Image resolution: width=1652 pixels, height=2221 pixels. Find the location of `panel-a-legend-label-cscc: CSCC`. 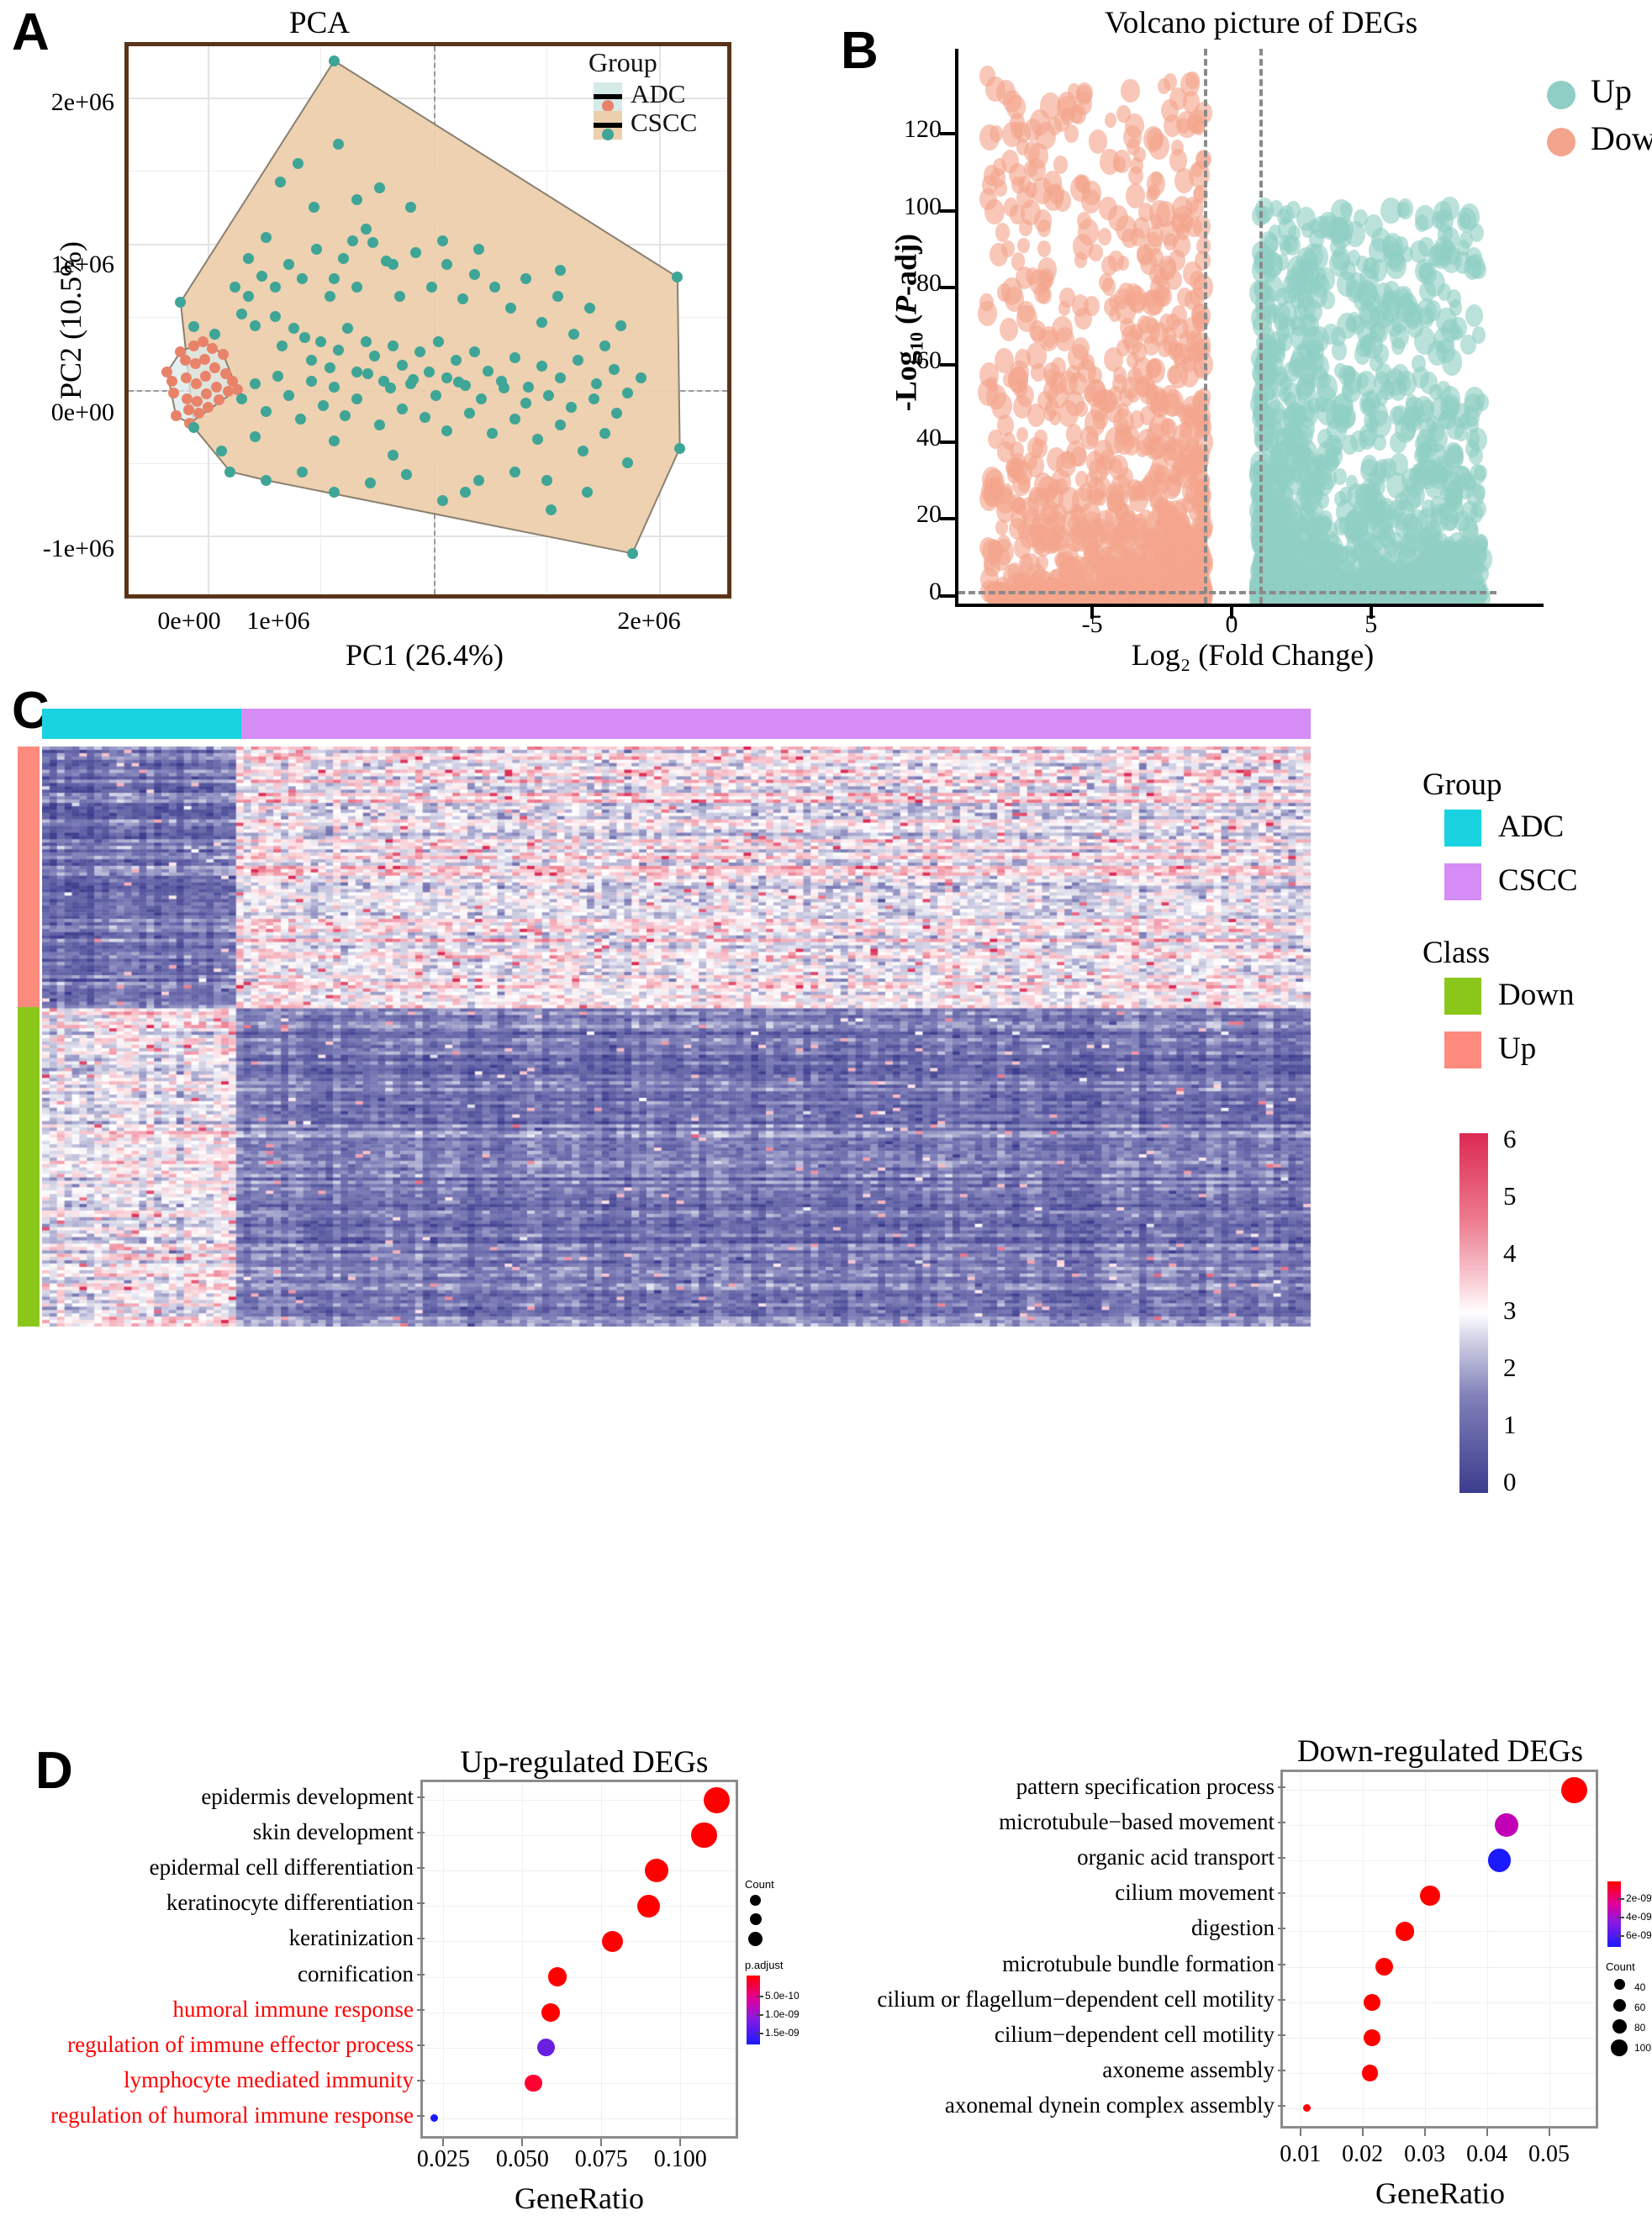

panel-a-legend-label-cscc: CSCC is located at coordinates (664, 122).